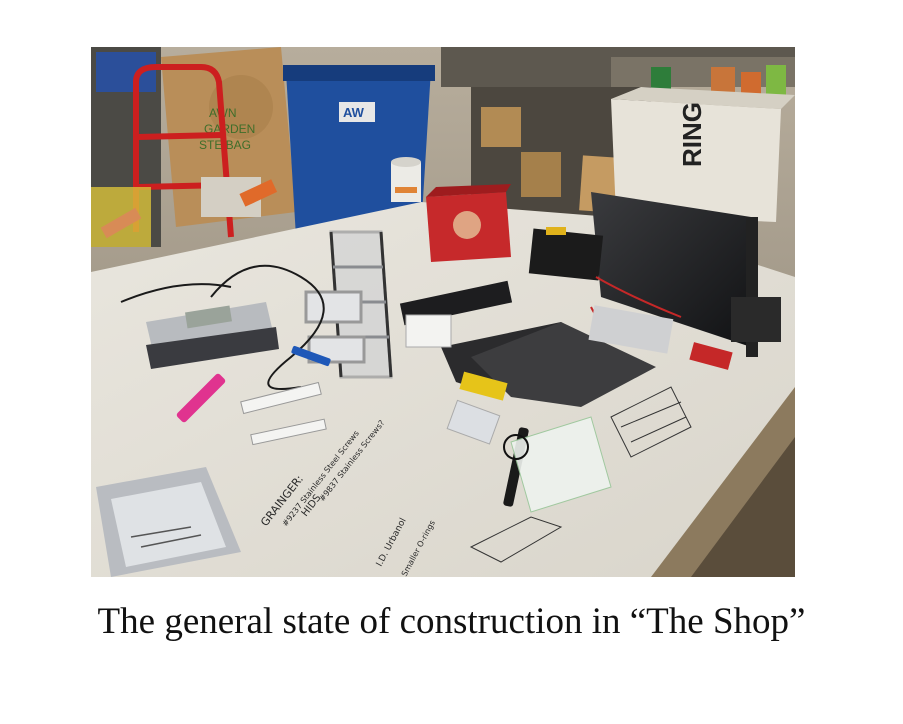 The image size is (903, 724). What do you see at coordinates (354, 112) in the screenshot?
I see `bin-logo: AW` at bounding box center [354, 112].